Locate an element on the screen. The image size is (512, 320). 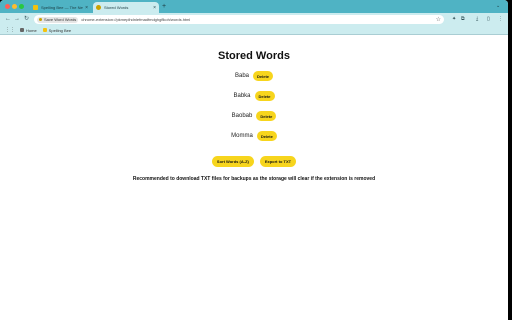
home-icon is located at coordinates (22, 30).